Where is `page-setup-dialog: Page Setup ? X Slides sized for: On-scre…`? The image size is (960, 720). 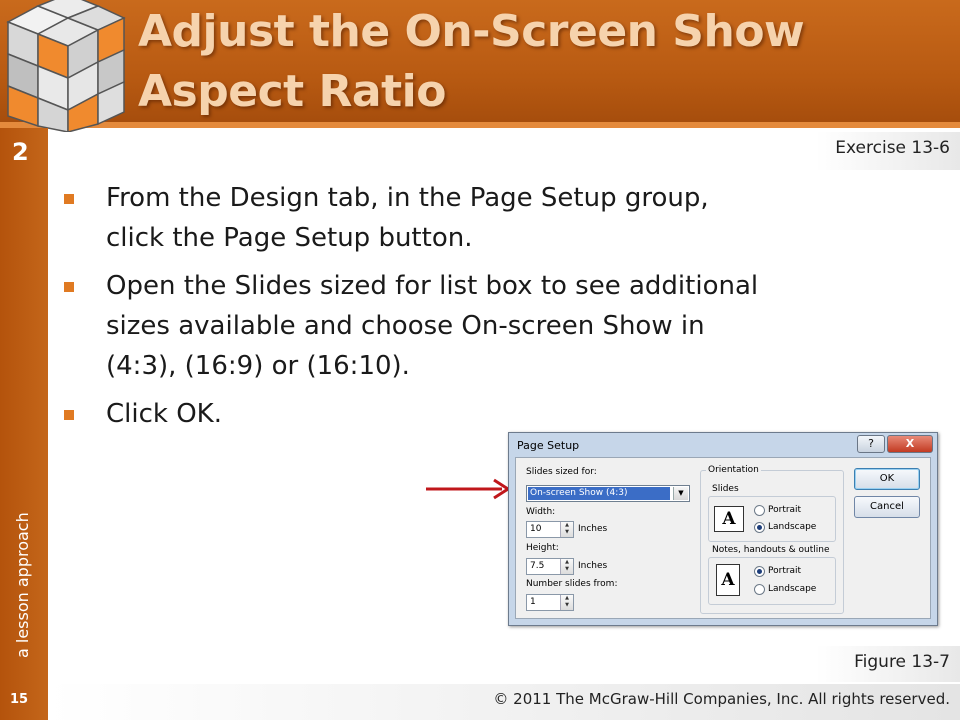
page-setup-dialog: Page Setup ? X Slides sized for: On-scre… is located at coordinates (723, 529).